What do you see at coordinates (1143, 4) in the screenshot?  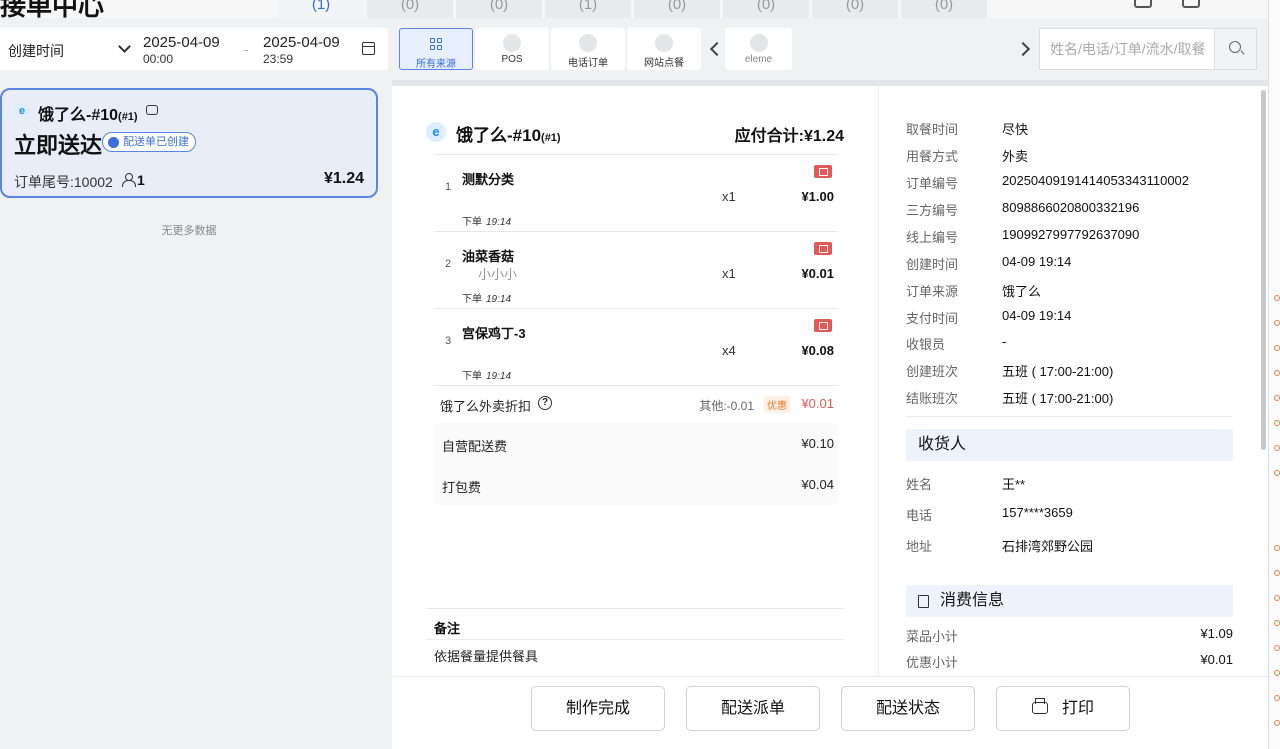 I see `bell-icon` at bounding box center [1143, 4].